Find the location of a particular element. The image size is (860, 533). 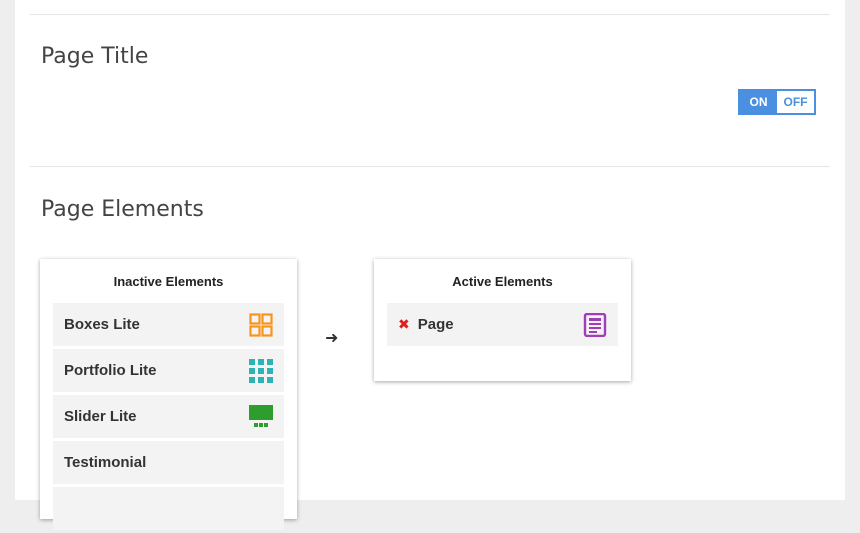

active-elements-title: Active Elements is located at coordinates (502, 281).